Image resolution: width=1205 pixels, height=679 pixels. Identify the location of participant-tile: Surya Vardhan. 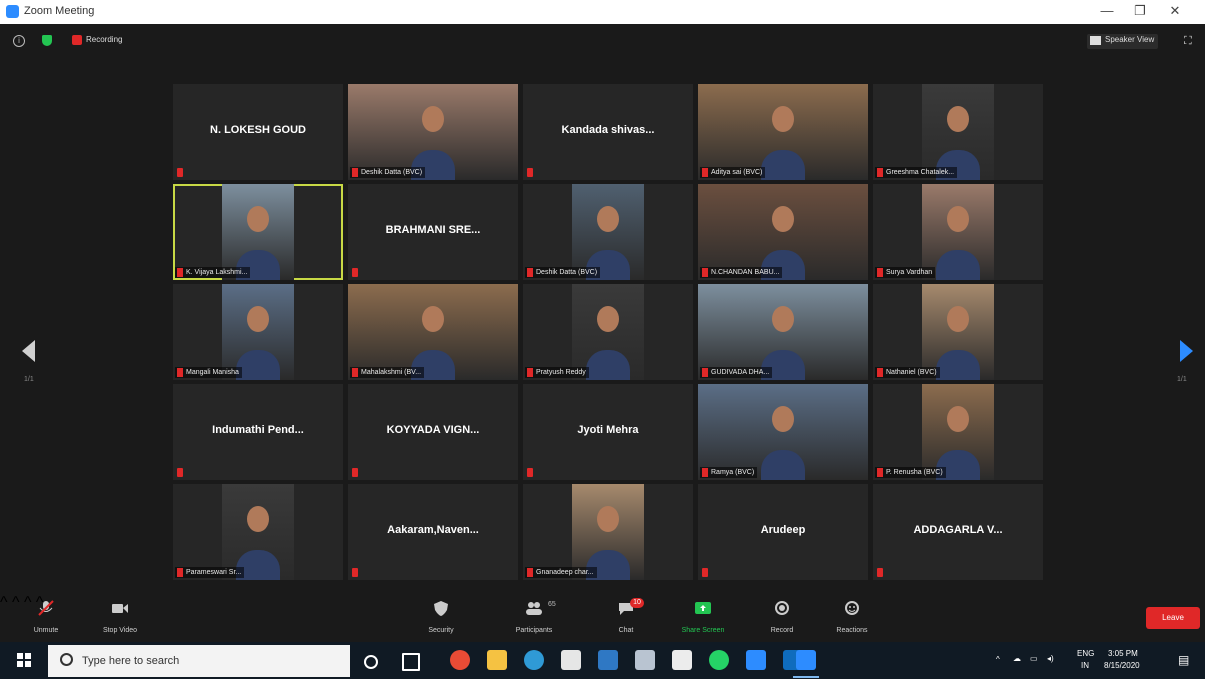
(958, 232).